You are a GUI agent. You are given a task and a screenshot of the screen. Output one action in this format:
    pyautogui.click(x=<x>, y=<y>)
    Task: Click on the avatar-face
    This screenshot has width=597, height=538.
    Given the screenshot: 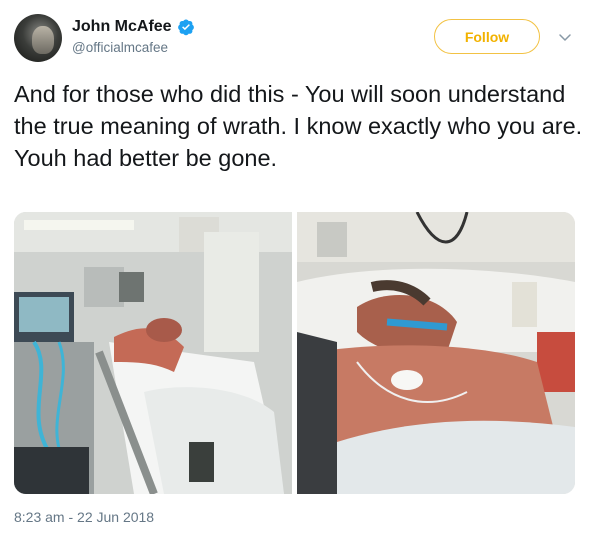 What is the action you would take?
    pyautogui.click(x=43, y=40)
    